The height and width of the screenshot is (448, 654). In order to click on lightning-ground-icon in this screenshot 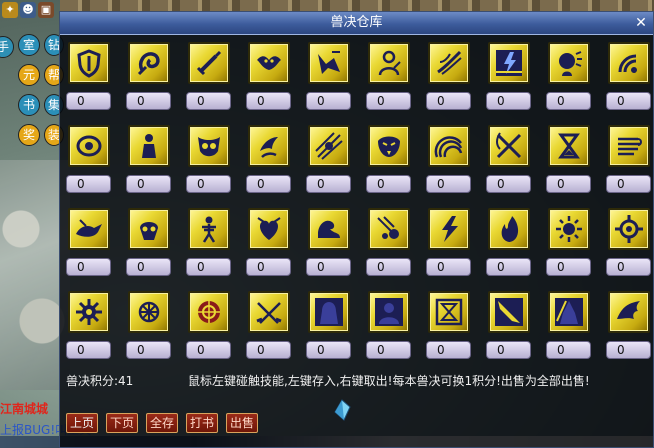, I will do `click(509, 63)`.